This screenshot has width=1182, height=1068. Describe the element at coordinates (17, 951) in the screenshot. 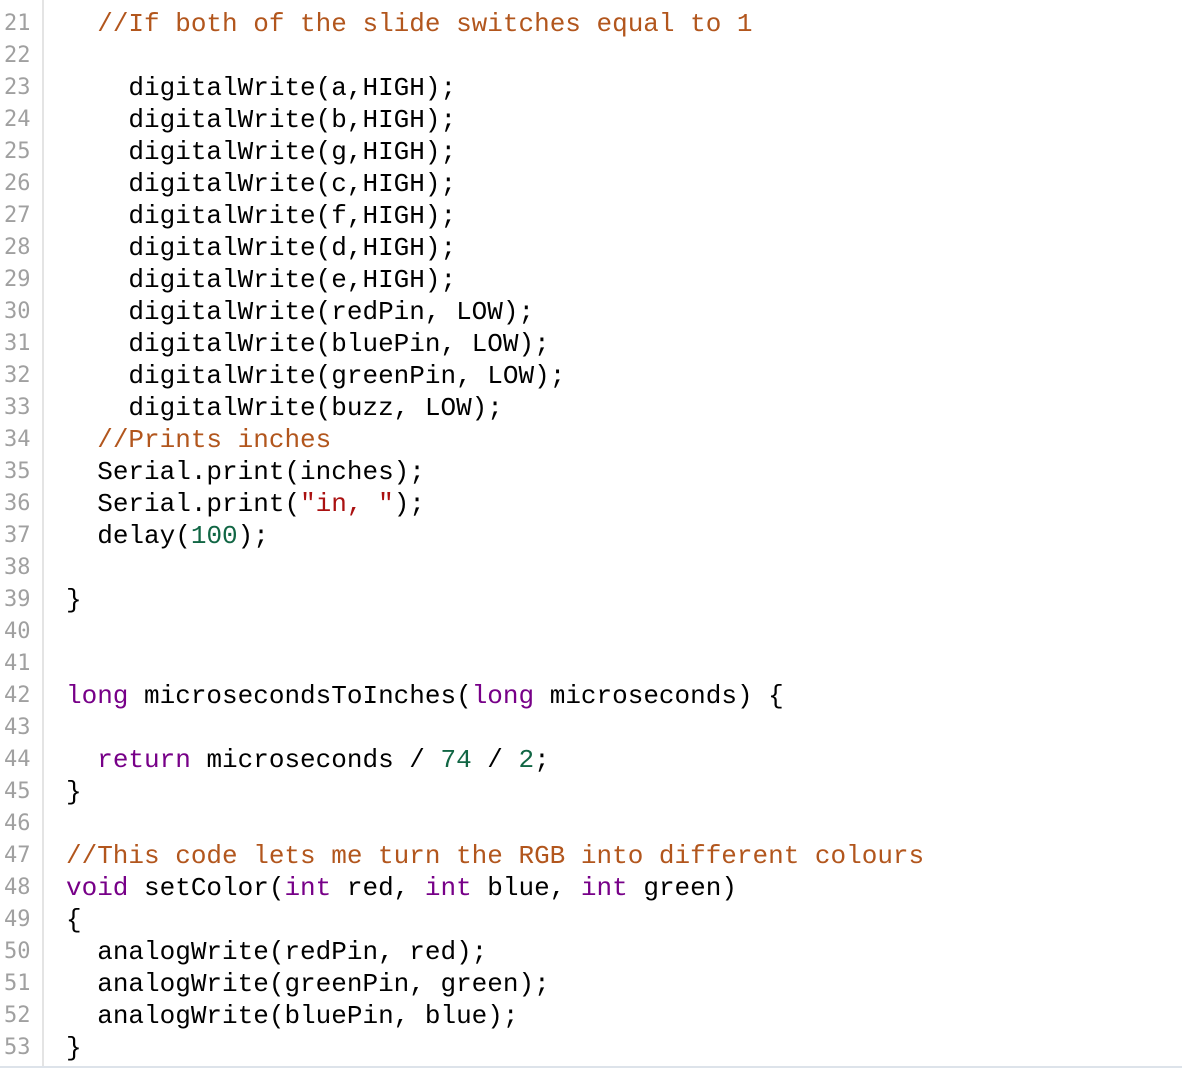

I see `line-number: 50` at that location.